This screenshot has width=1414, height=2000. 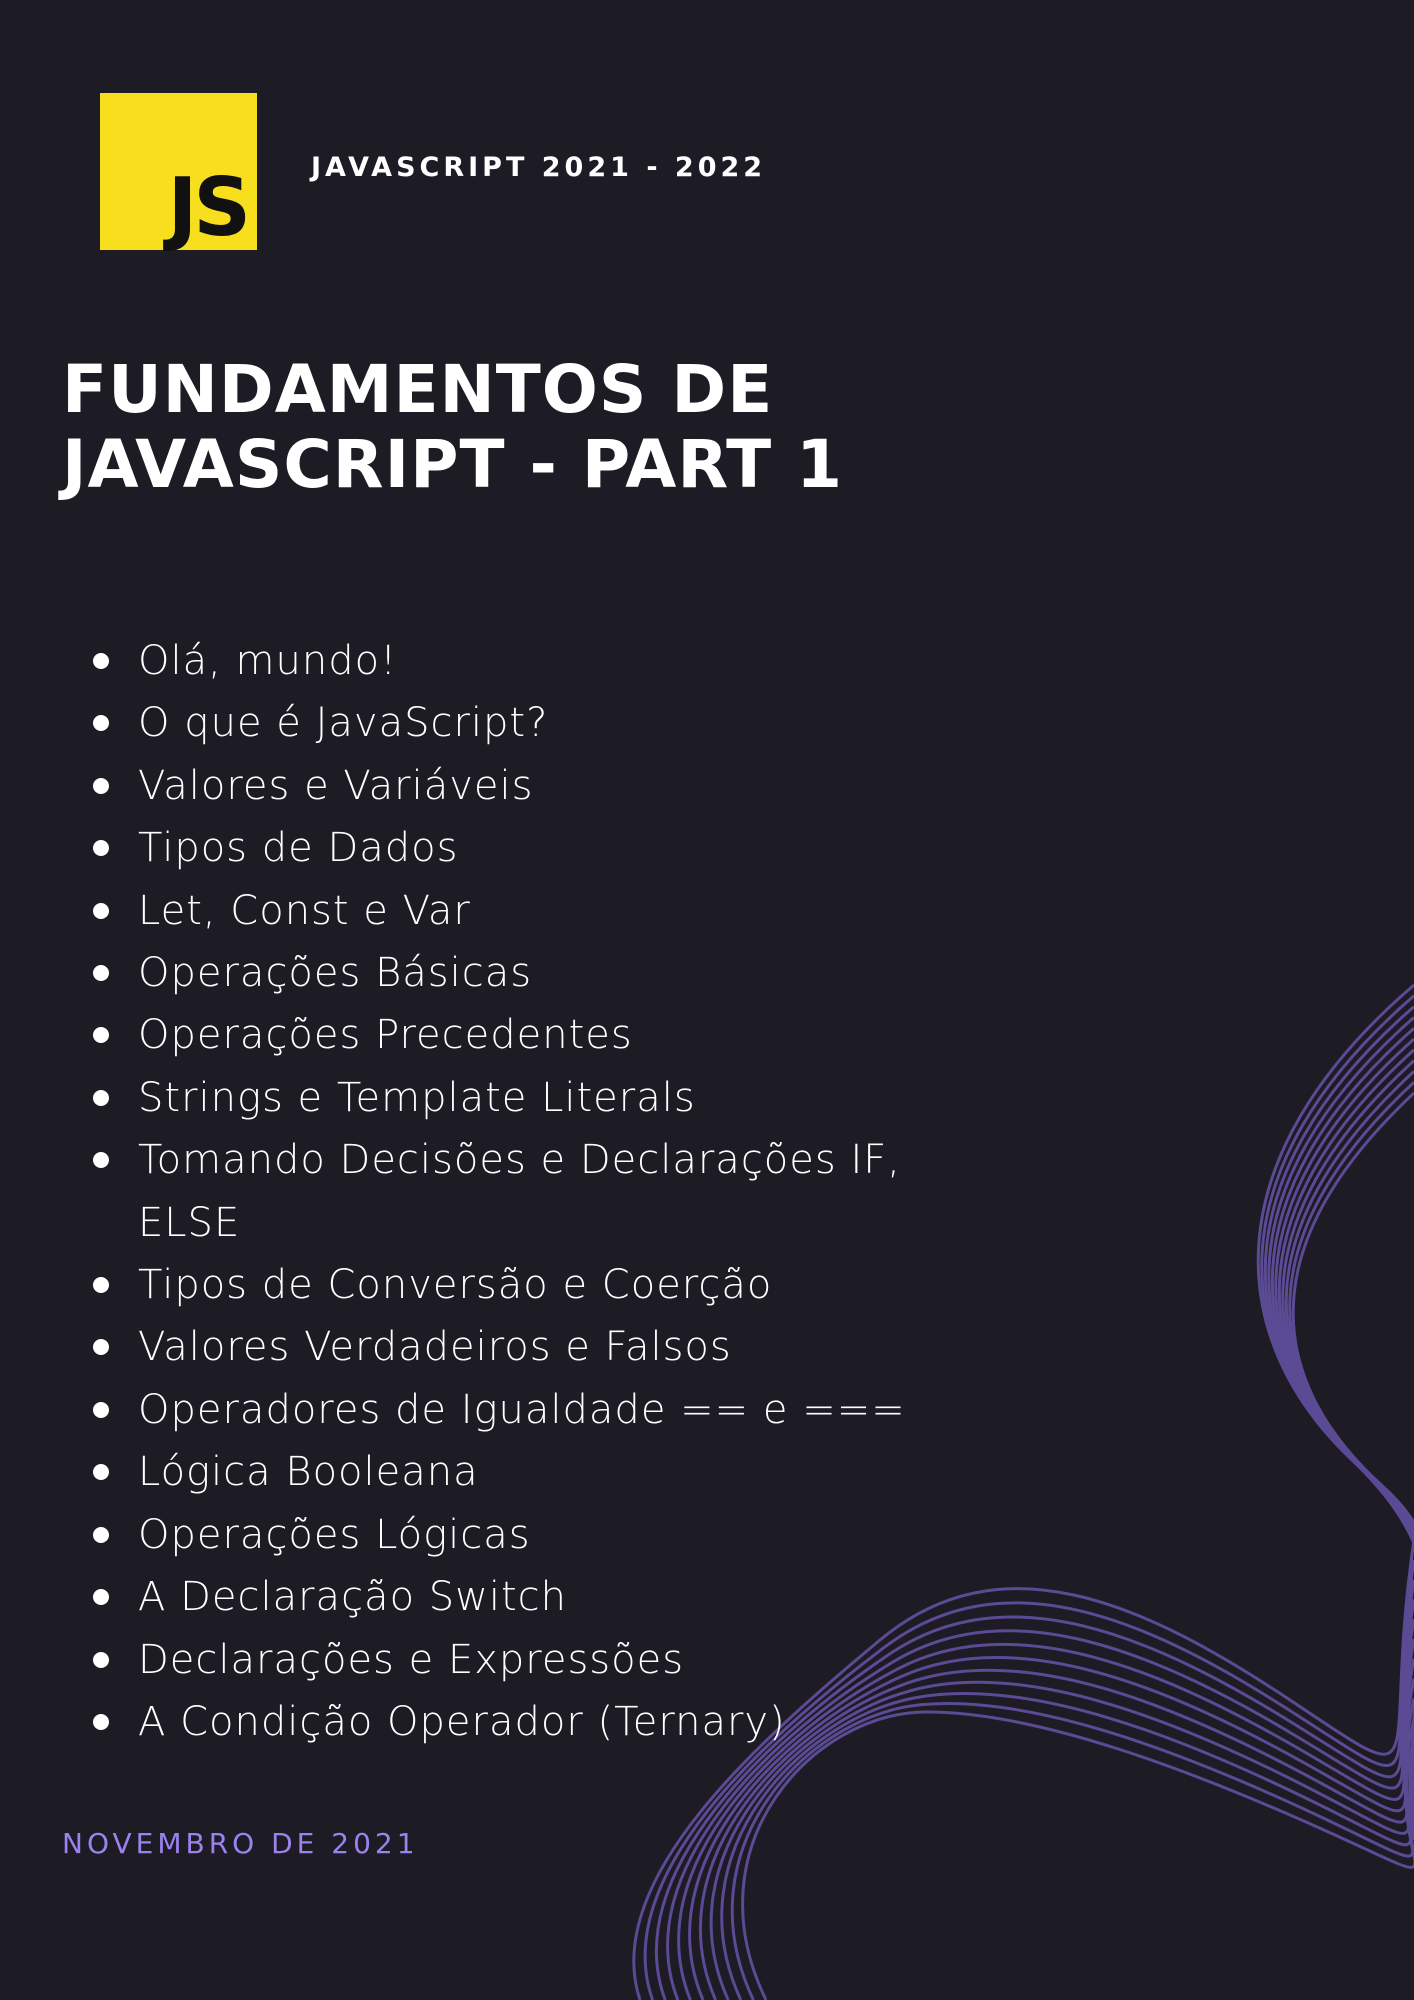 What do you see at coordinates (336, 785) in the screenshot?
I see `topic-label: Valores e Variáveis` at bounding box center [336, 785].